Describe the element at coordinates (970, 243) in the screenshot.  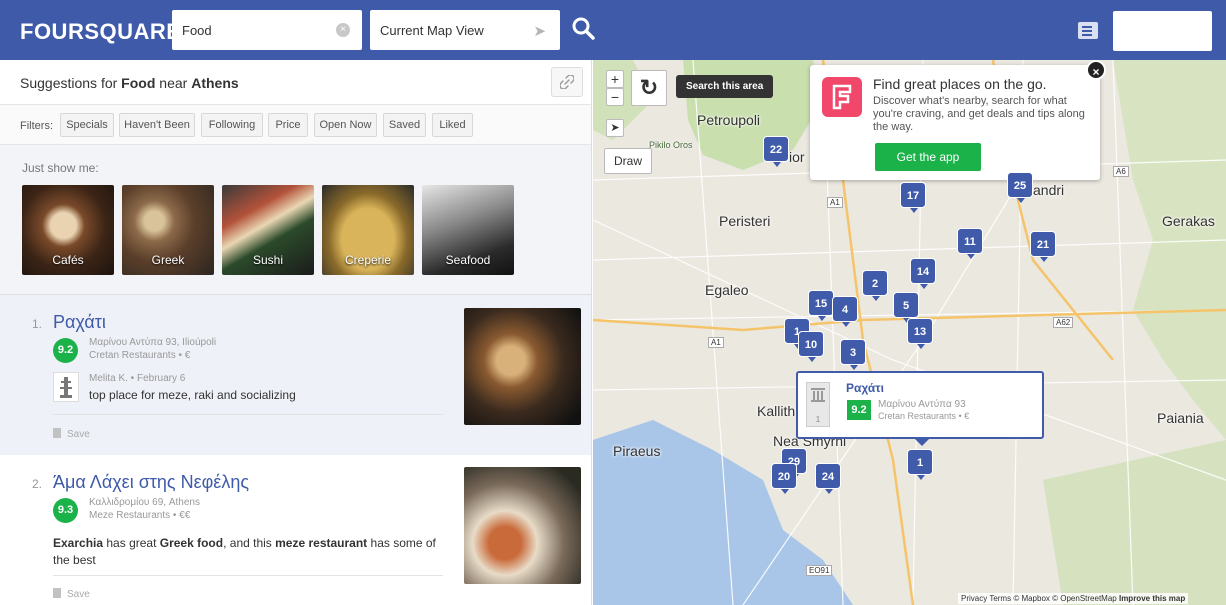
I see `map-pin: 11` at that location.